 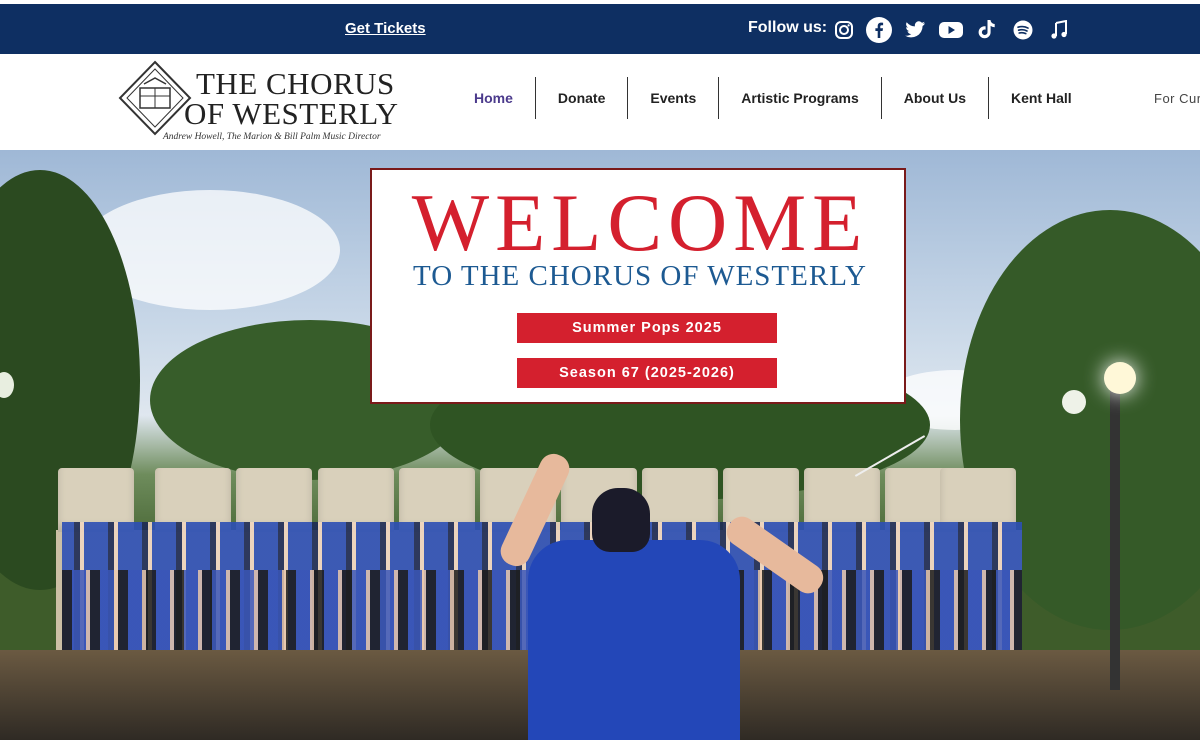 What do you see at coordinates (935, 98) in the screenshot?
I see `nav-item-about-us: About Us` at bounding box center [935, 98].